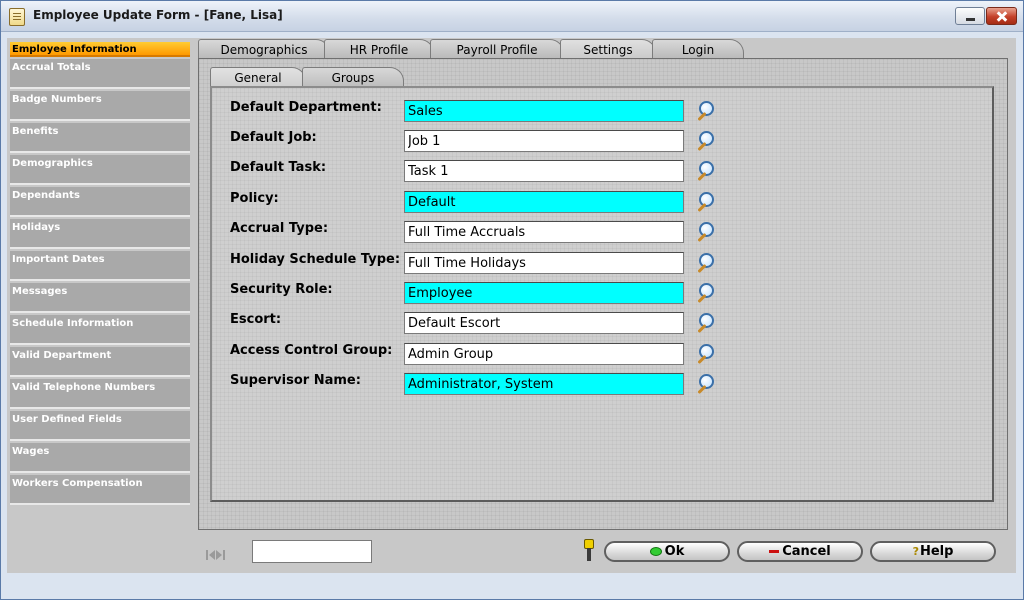  Describe the element at coordinates (774, 551) in the screenshot. I see `cancel-icon` at that location.